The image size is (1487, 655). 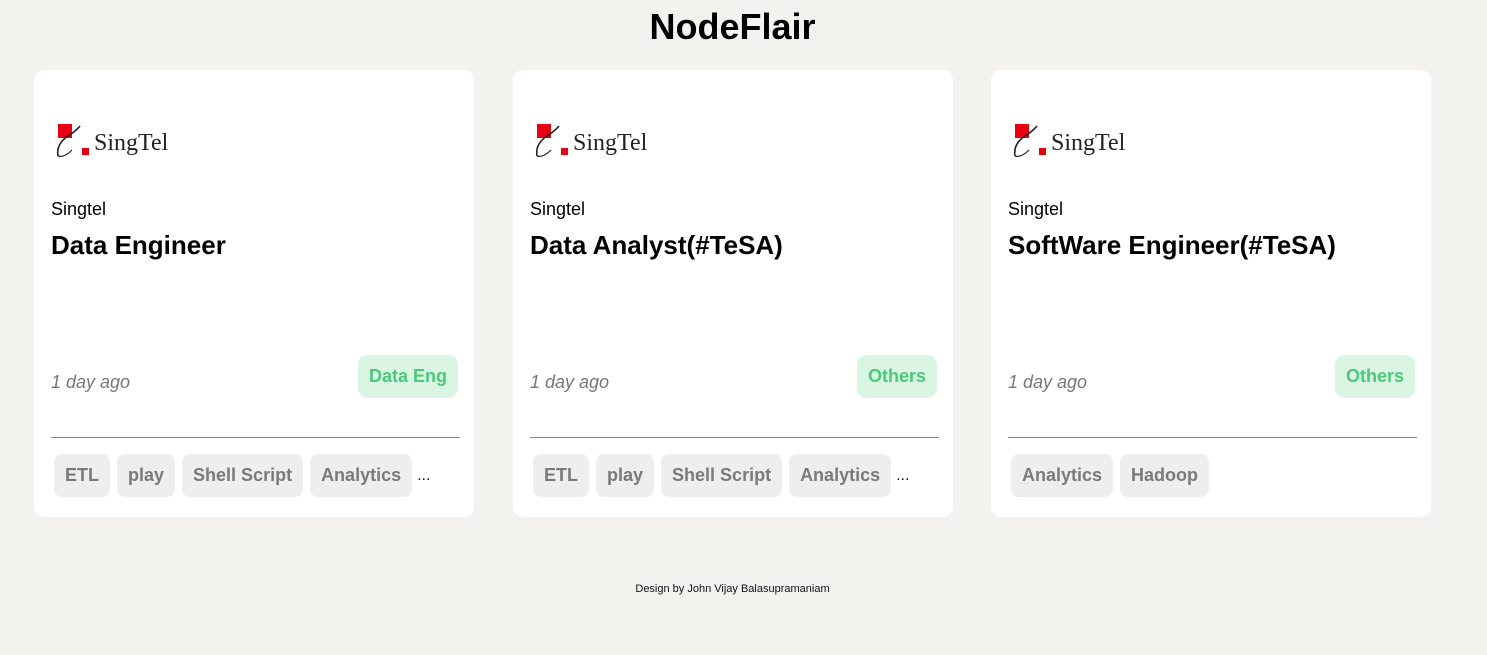 I want to click on category-badge: Data Eng, so click(x=407, y=376).